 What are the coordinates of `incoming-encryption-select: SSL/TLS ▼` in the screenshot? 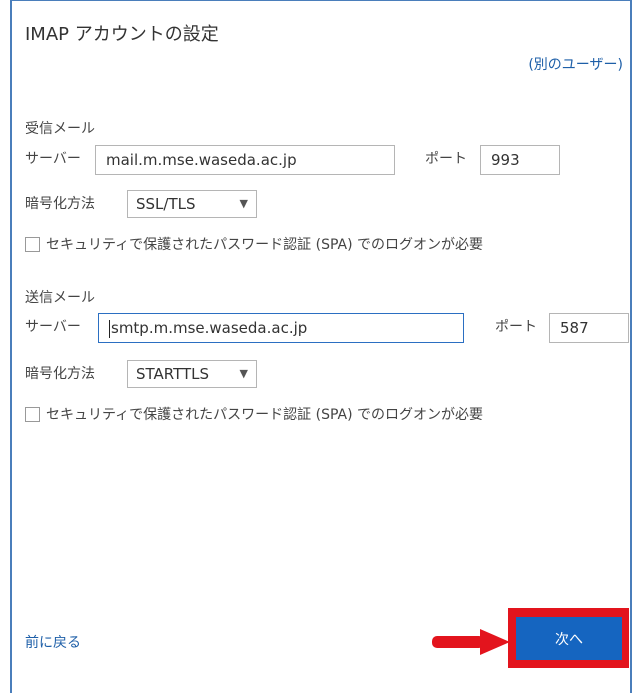 It's located at (192, 204).